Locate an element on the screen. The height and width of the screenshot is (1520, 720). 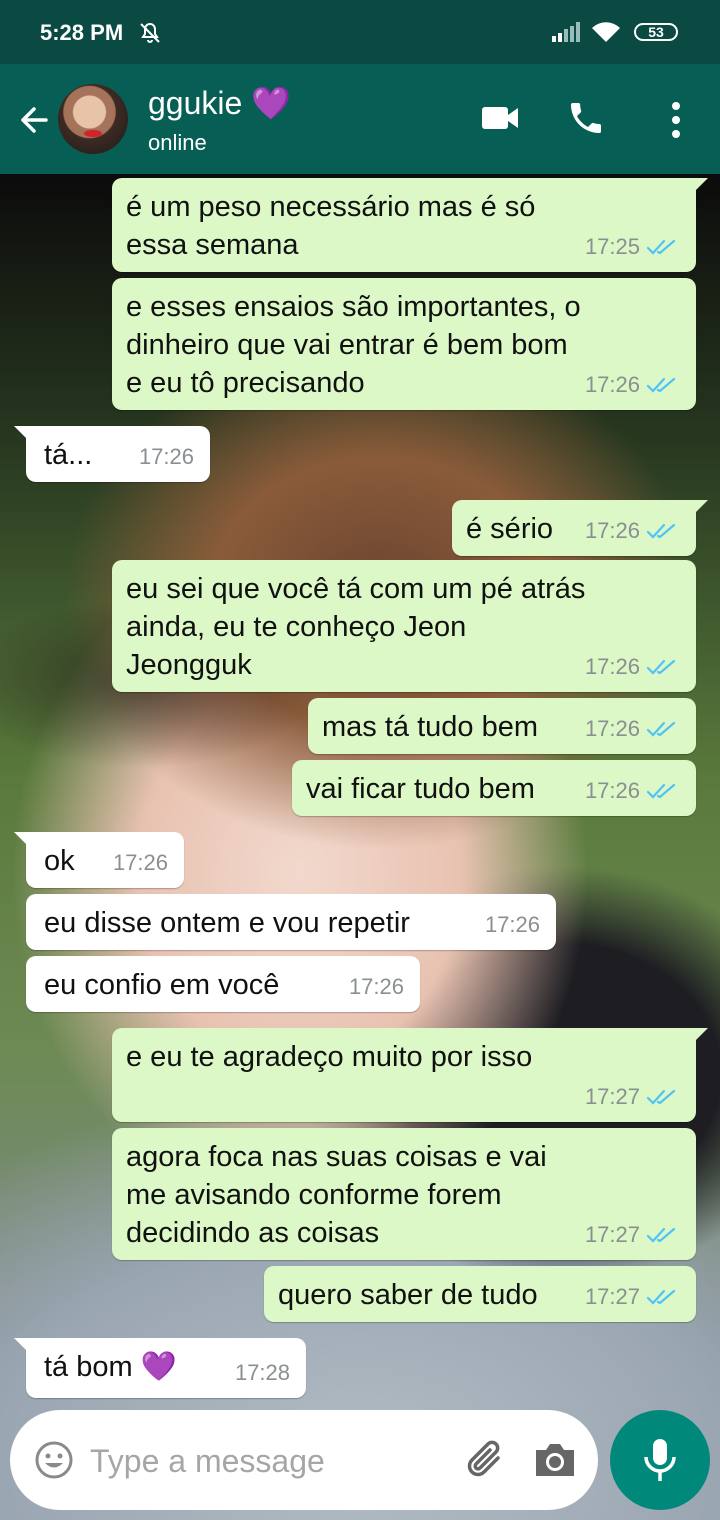
mic-button is located at coordinates (660, 1460).